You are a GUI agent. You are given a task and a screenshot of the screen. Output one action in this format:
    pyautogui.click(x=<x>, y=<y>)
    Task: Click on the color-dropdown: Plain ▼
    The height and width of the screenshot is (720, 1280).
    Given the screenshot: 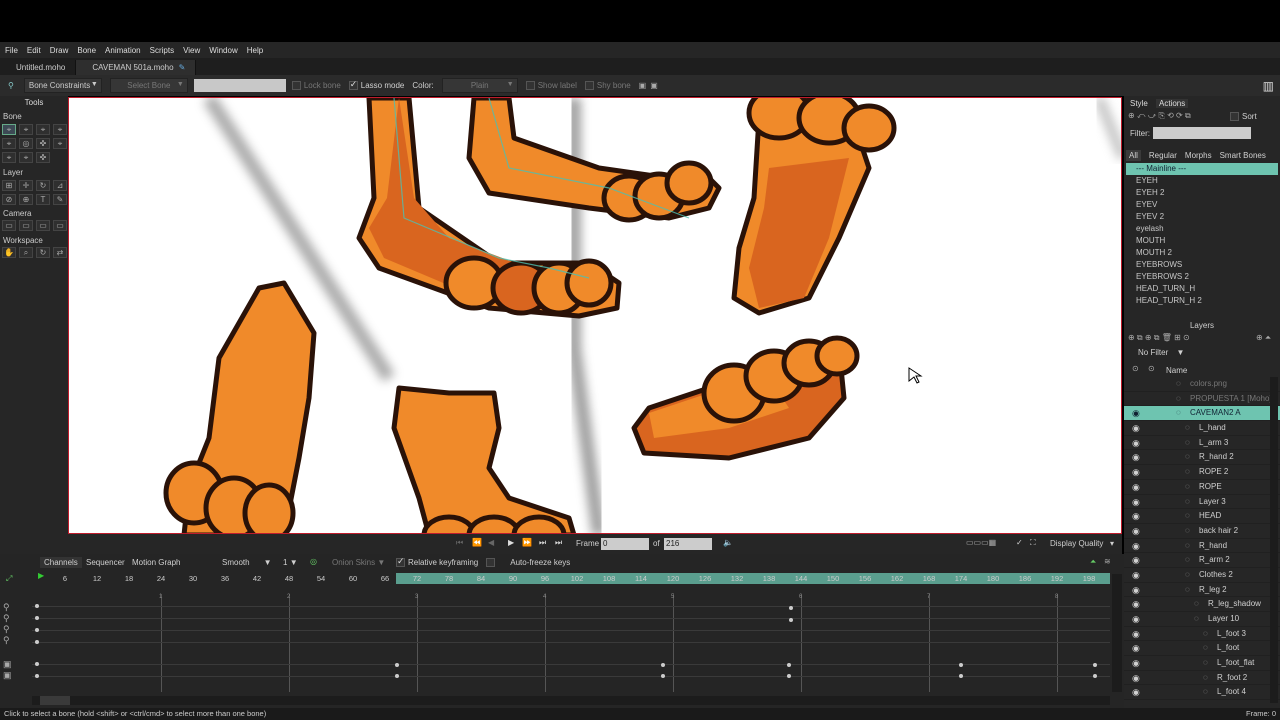 What is the action you would take?
    pyautogui.click(x=479, y=85)
    